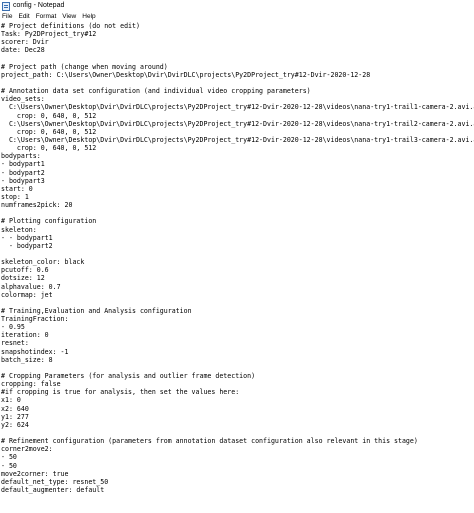 The image size is (474, 513). I want to click on text-line: default_augmenter: default, so click(53, 490).